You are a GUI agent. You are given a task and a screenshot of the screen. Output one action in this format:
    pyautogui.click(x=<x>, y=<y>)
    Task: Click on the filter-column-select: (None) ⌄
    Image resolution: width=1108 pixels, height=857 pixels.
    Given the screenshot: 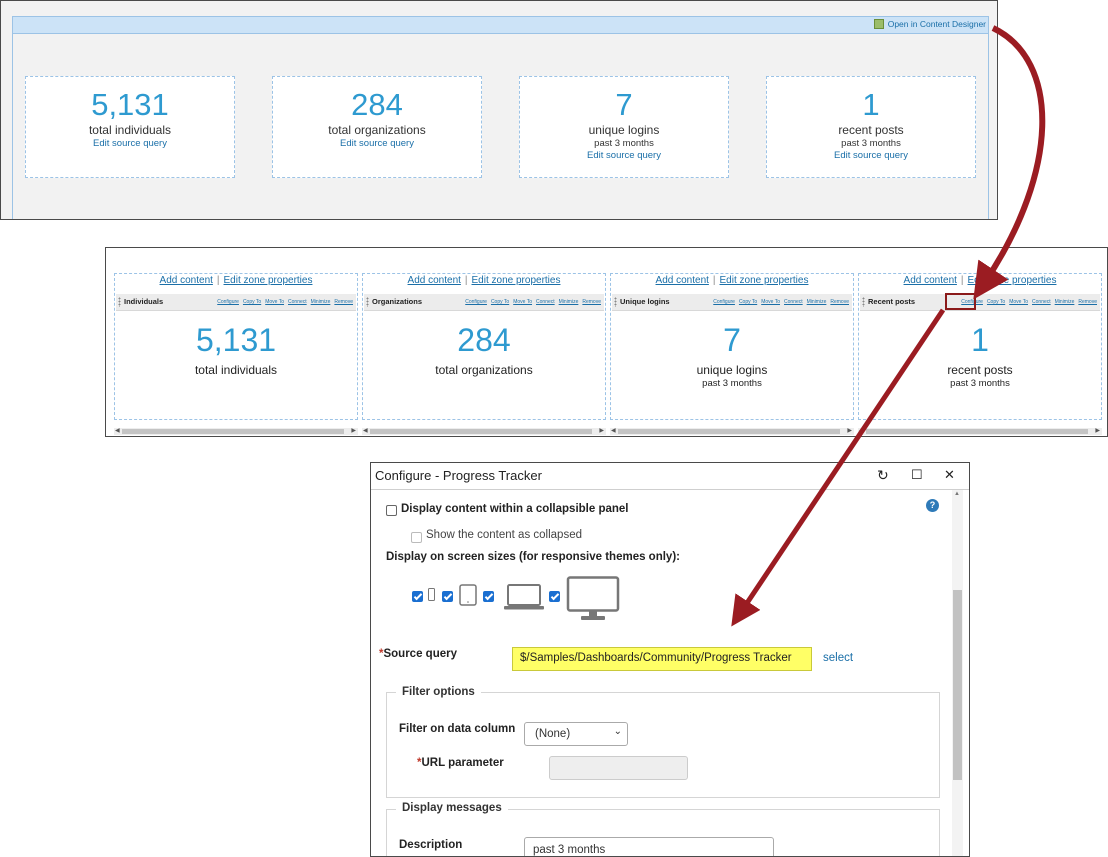 What is the action you would take?
    pyautogui.click(x=576, y=734)
    